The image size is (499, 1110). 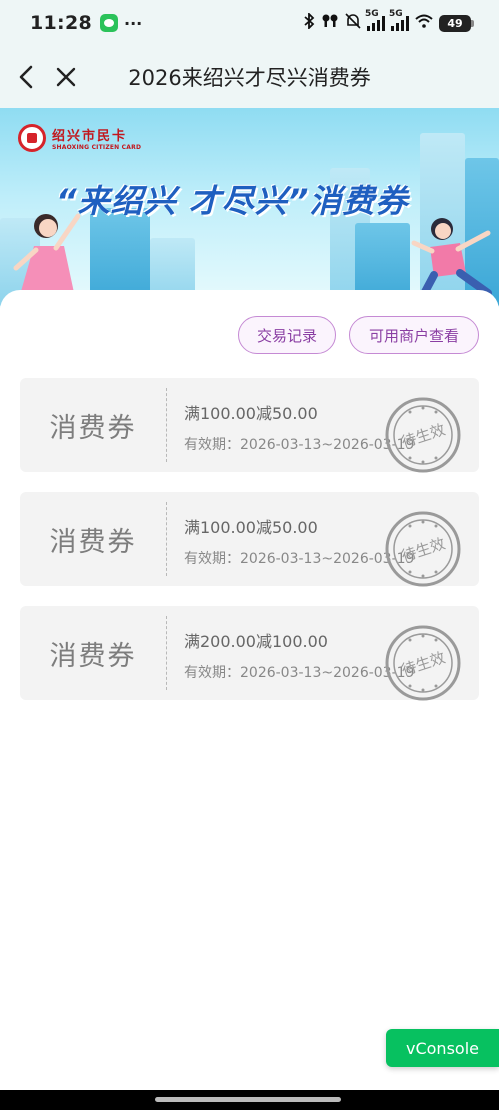 I want to click on citizen-card-logo: 绍兴市民卡 SHAOXING CITIZEN CARD, so click(x=79, y=138).